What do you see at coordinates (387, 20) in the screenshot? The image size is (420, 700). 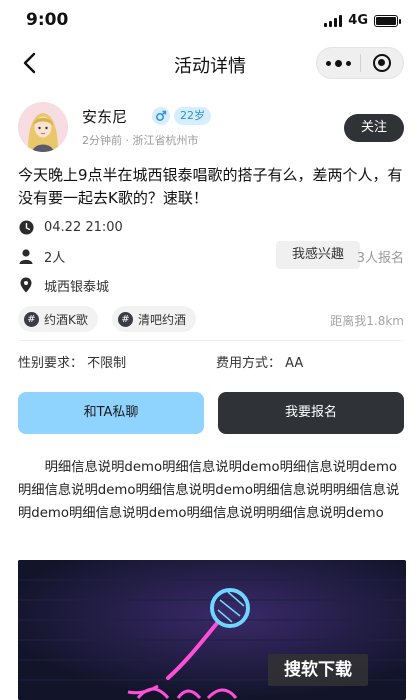 I see `battery-icon` at bounding box center [387, 20].